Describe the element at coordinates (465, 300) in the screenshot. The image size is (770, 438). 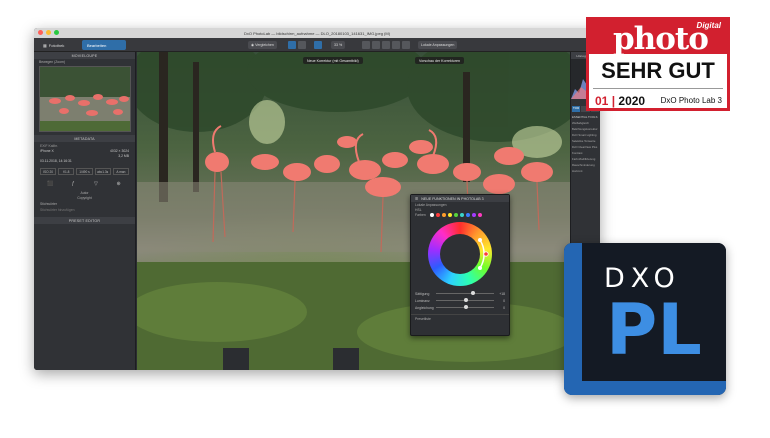
I see `luminance-knob` at that location.